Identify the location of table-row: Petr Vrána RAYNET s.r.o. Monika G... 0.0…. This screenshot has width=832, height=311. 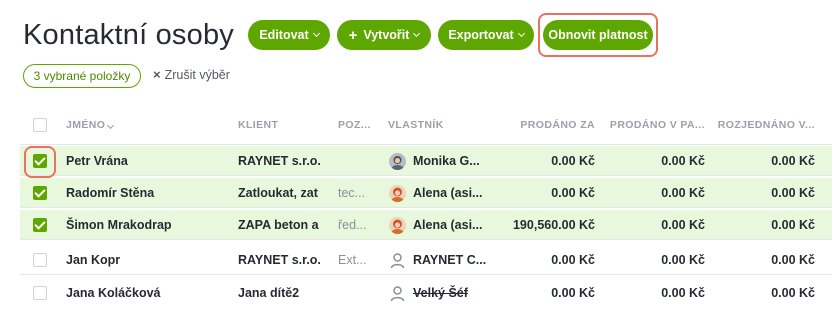
(426, 161).